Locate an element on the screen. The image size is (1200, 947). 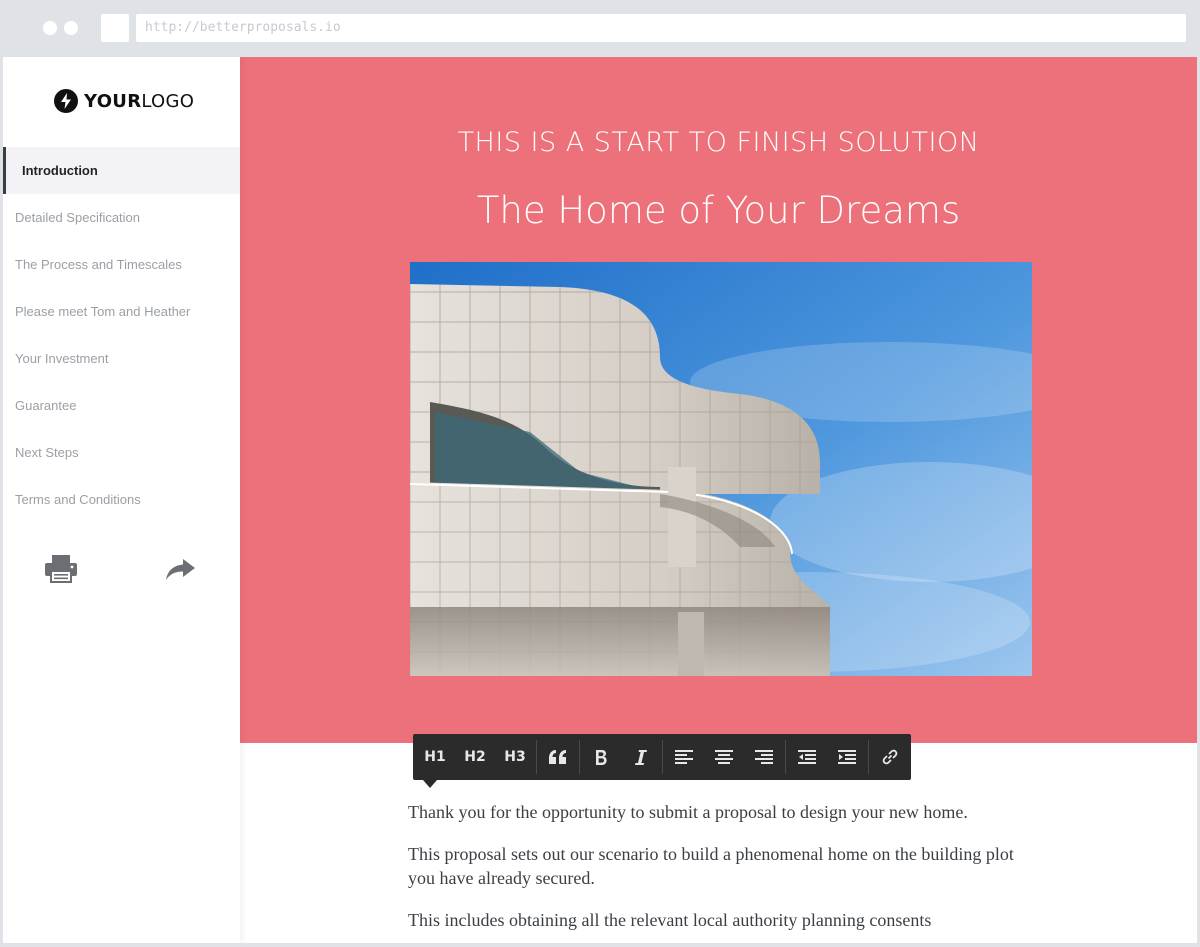
indent-icon is located at coordinates (847, 757).